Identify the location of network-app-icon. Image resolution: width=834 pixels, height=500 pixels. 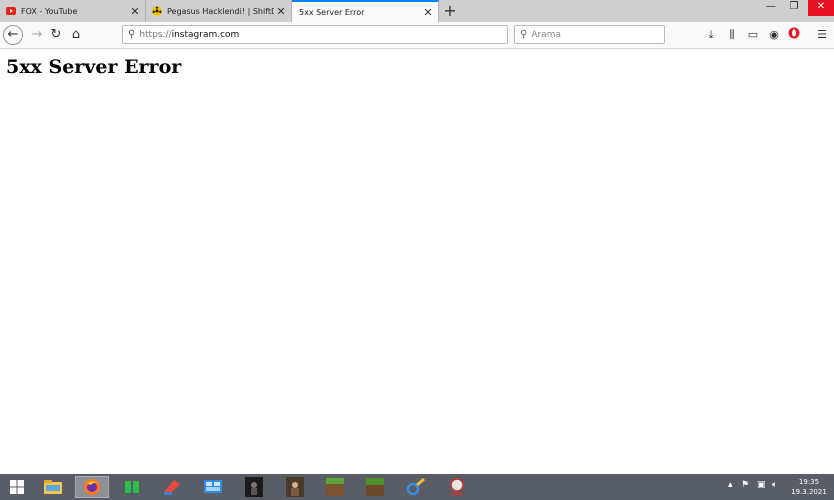
(457, 487).